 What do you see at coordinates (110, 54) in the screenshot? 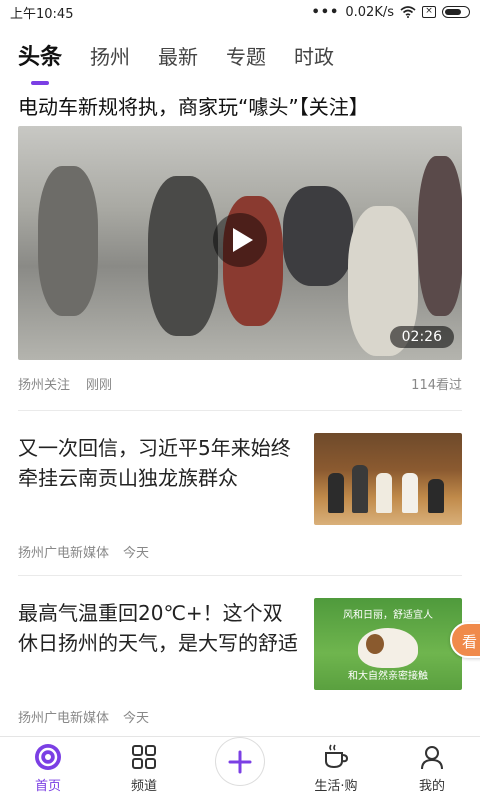
I see `tab-yangzhou: 扬州` at bounding box center [110, 54].